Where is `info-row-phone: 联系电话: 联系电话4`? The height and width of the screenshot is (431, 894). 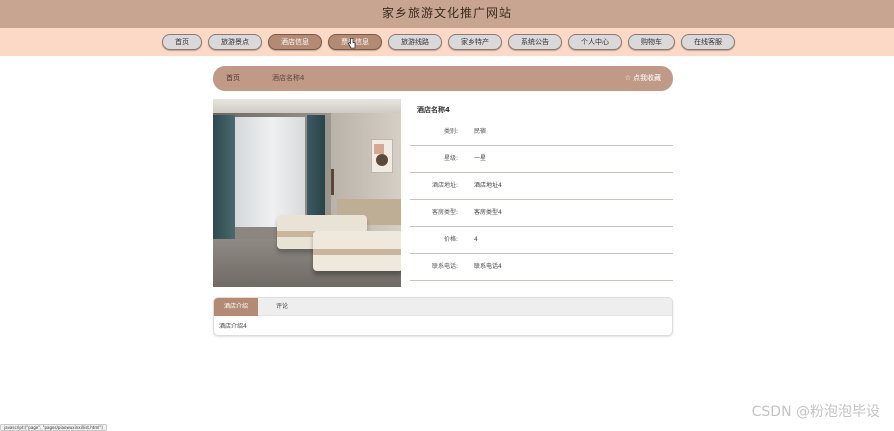
info-row-phone: 联系电话: 联系电话4 is located at coordinates (541, 267).